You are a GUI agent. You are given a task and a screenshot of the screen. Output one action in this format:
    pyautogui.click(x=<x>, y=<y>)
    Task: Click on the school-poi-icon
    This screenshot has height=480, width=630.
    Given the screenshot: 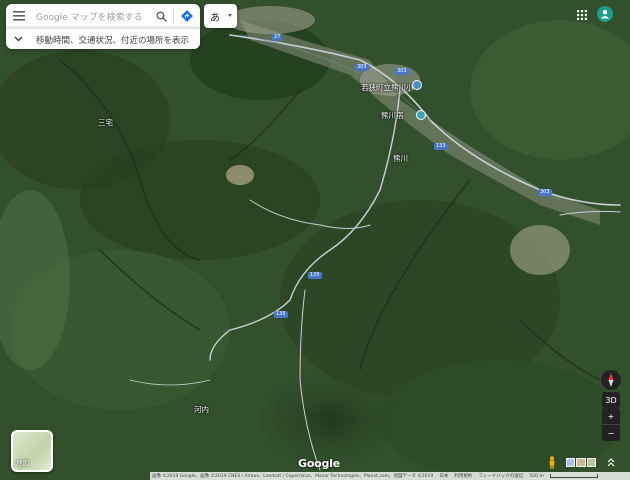 What is the action you would take?
    pyautogui.click(x=417, y=85)
    